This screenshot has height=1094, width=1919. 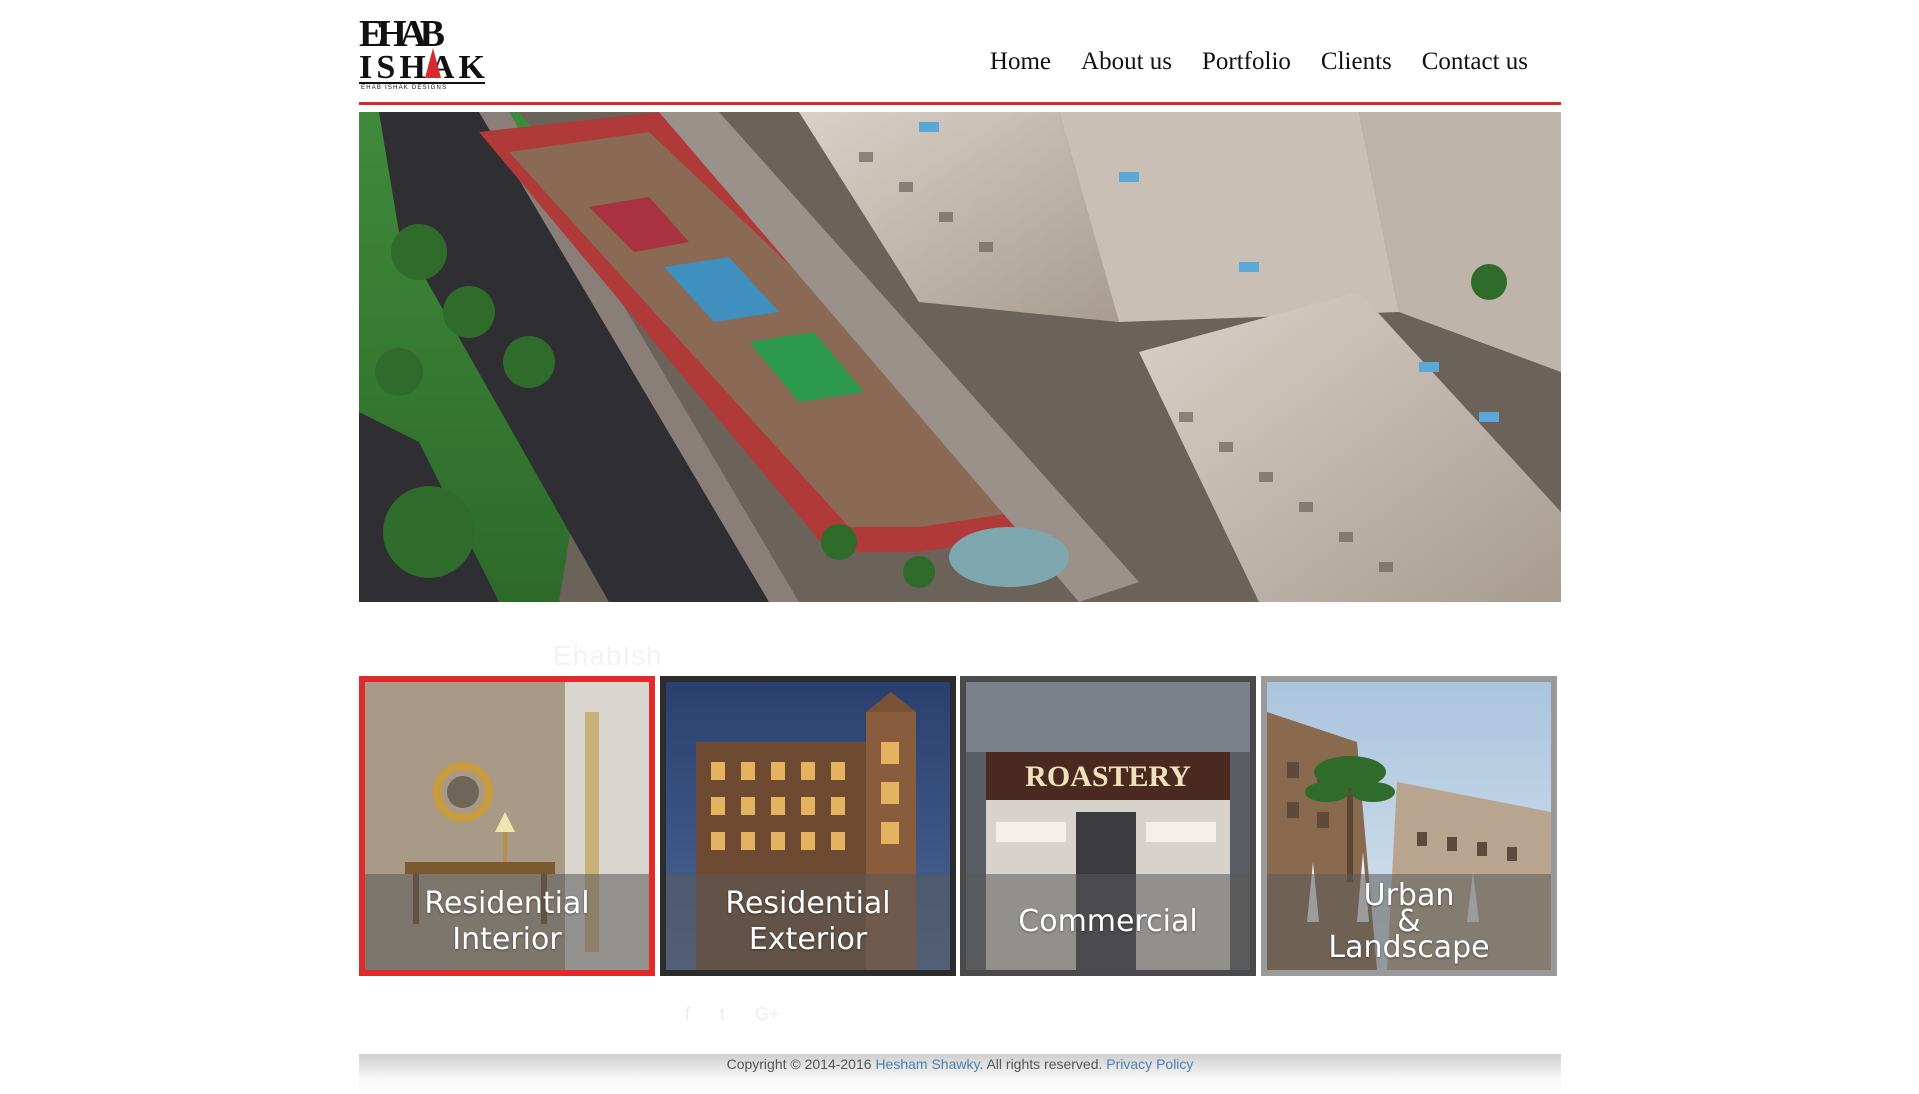 I want to click on tile-title-line2: Landscape, so click(x=1409, y=947).